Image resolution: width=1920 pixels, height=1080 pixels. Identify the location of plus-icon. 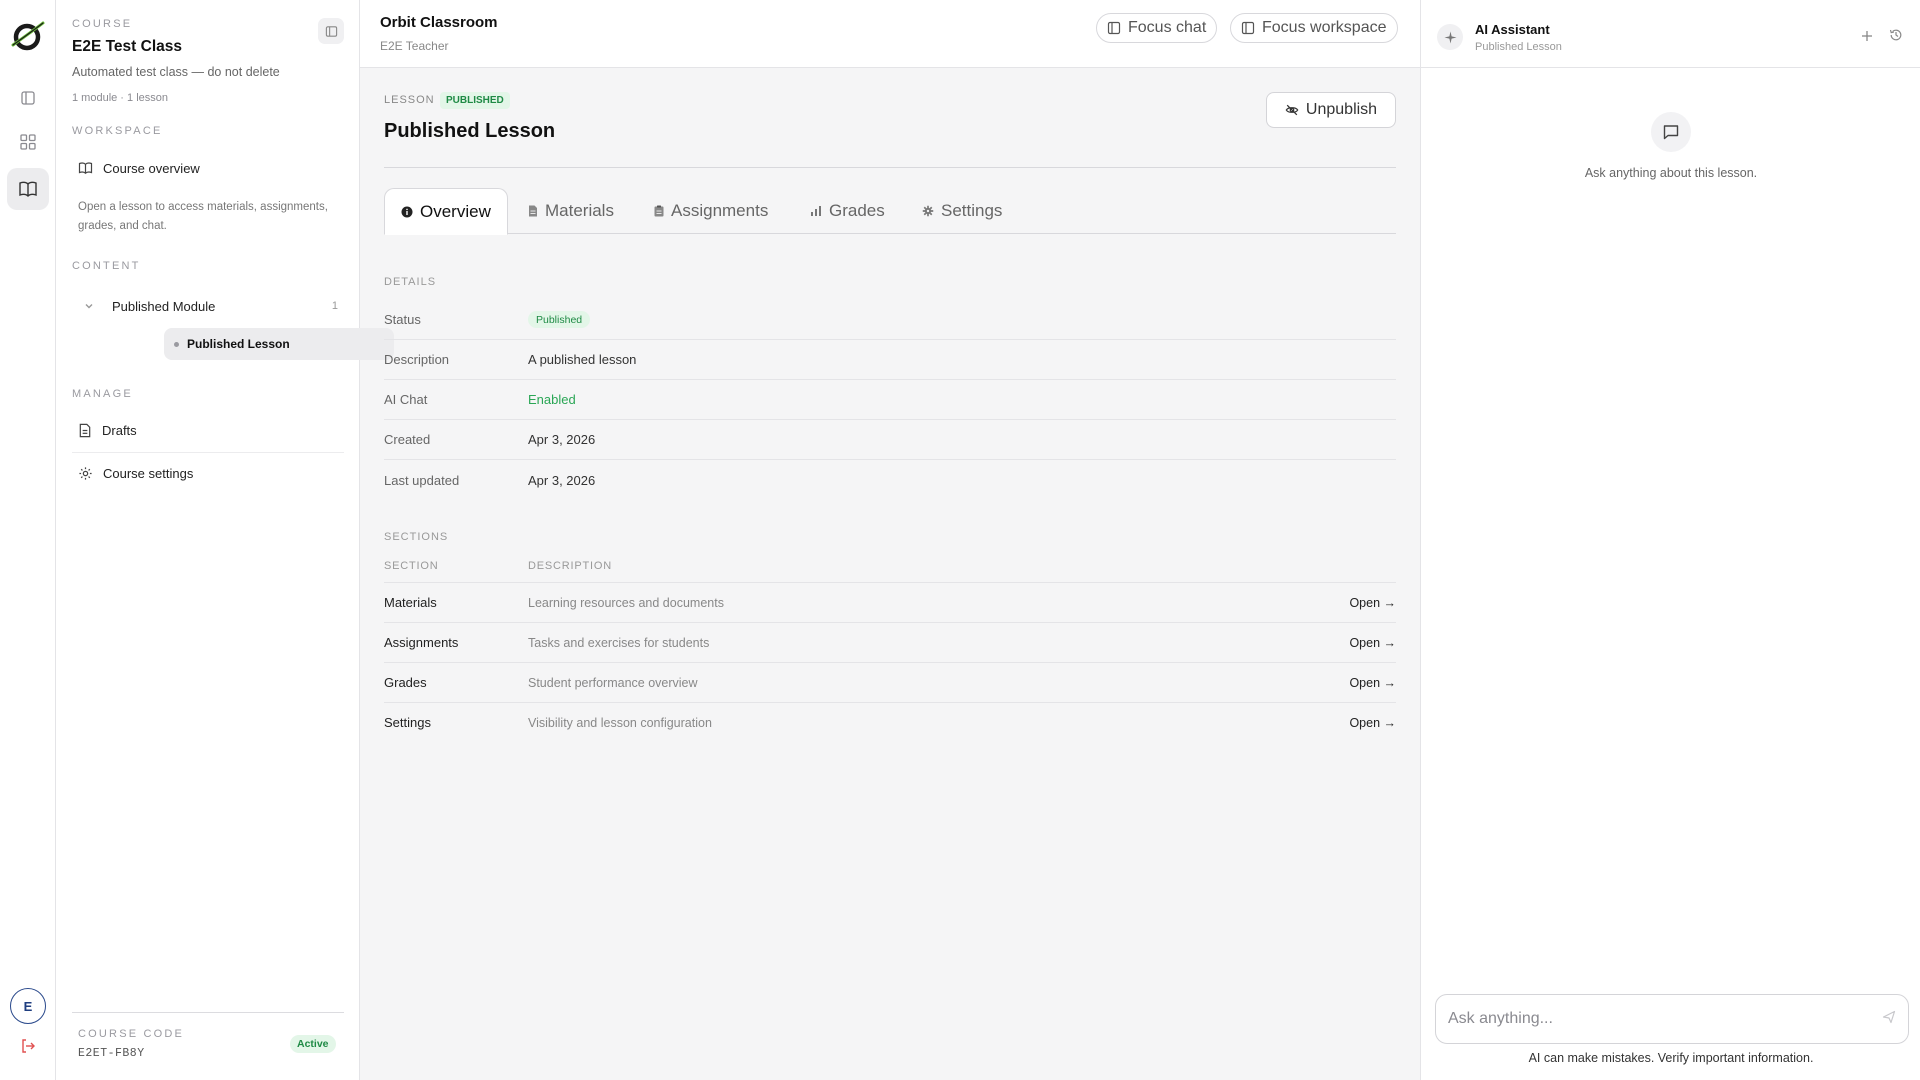
(1867, 36).